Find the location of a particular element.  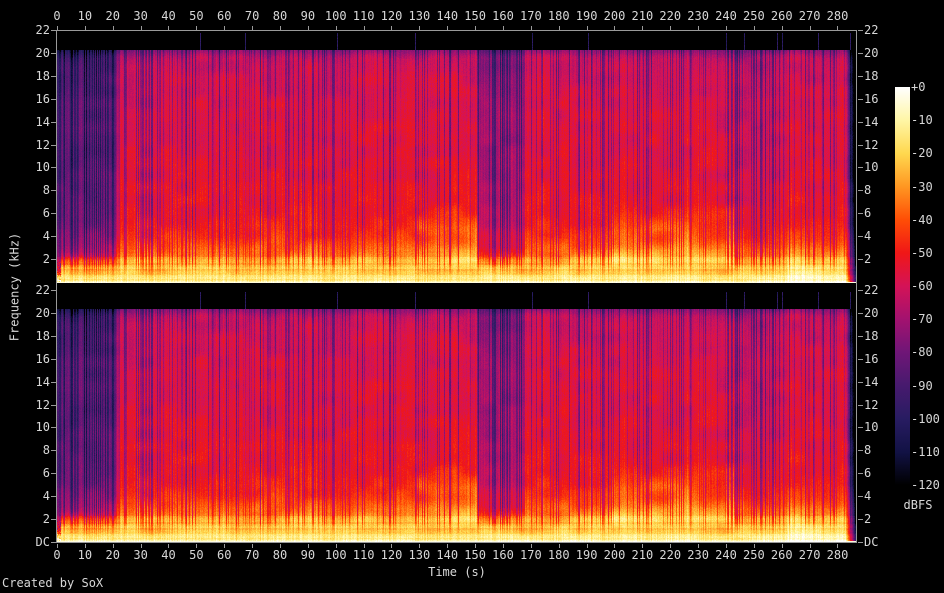

time-tick-label: 170 is located at coordinates (531, 16).